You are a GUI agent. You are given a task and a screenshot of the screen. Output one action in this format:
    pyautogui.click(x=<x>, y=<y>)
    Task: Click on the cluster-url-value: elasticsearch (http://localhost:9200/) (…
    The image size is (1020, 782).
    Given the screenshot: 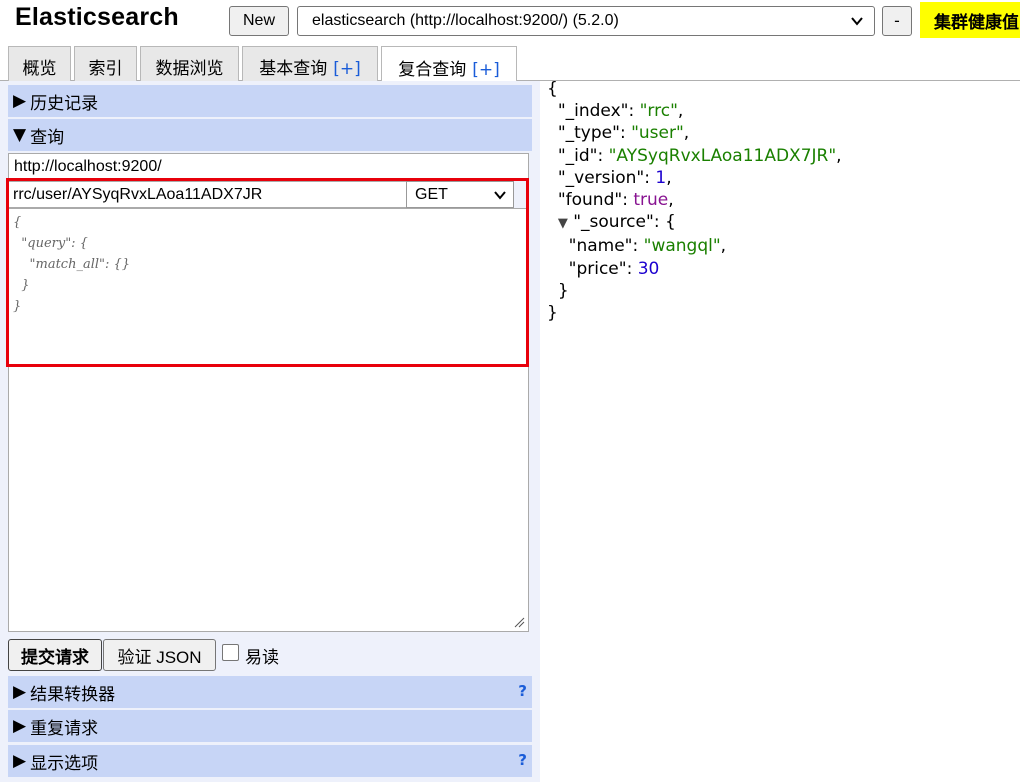 What is the action you would take?
    pyautogui.click(x=465, y=20)
    